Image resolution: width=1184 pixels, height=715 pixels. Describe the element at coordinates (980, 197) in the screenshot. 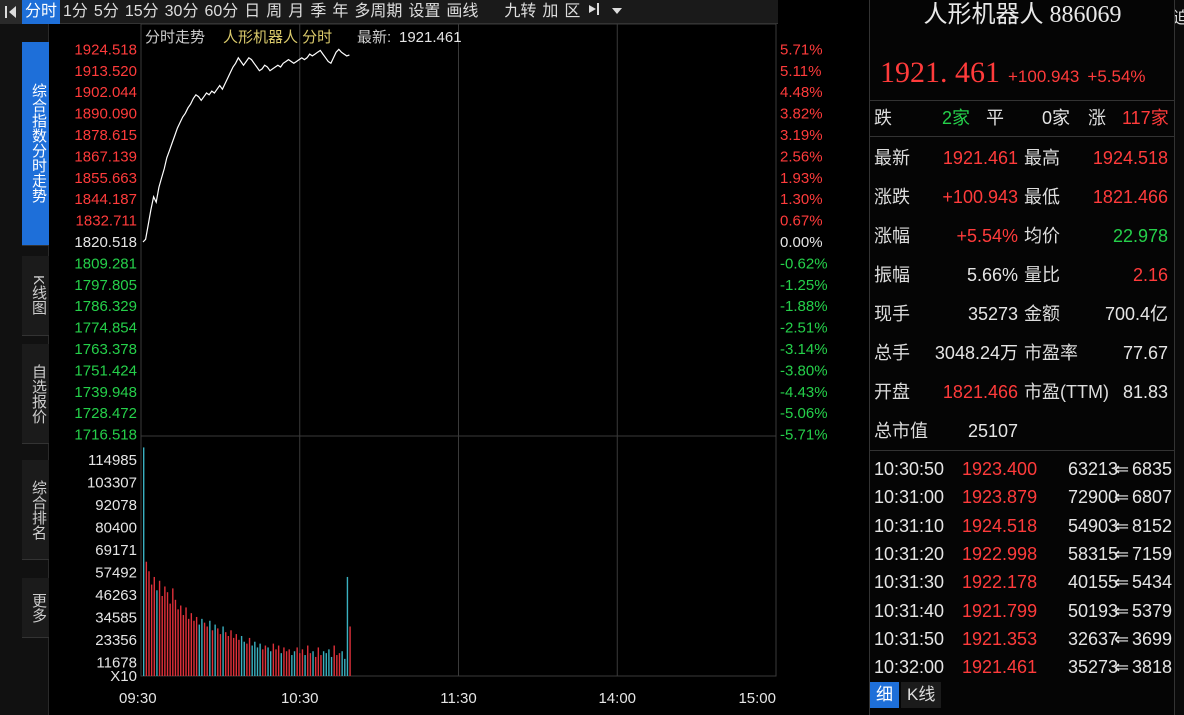

I see `stat-value: +100.943` at that location.